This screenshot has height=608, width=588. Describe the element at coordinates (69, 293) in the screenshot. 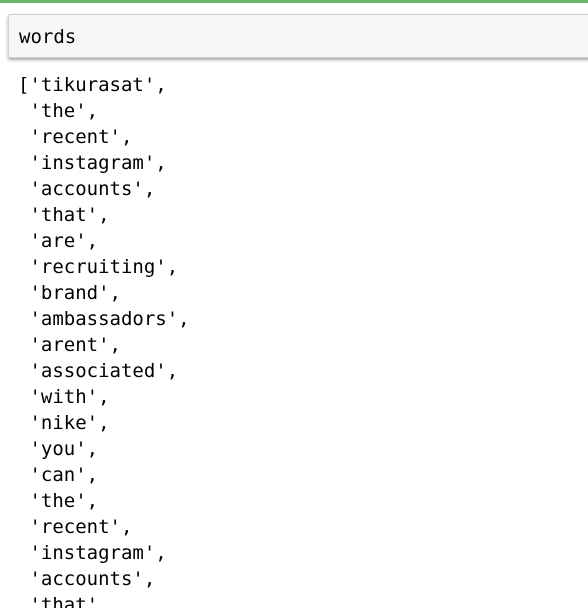

I see `output-line: 'brand',` at that location.